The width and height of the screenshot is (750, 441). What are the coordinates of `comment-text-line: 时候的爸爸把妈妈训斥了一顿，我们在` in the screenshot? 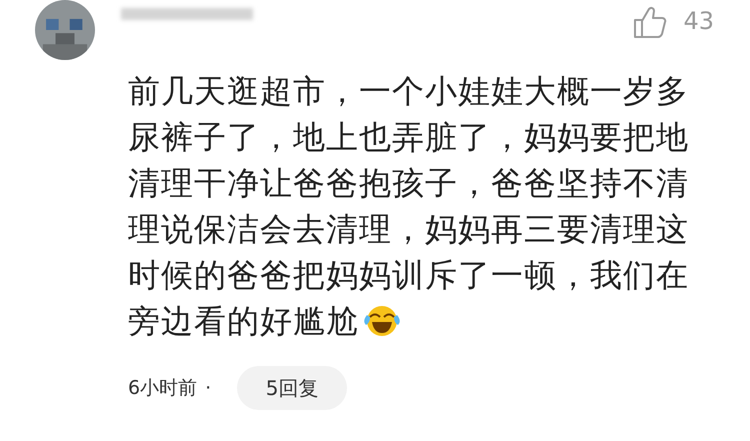 It's located at (408, 275).